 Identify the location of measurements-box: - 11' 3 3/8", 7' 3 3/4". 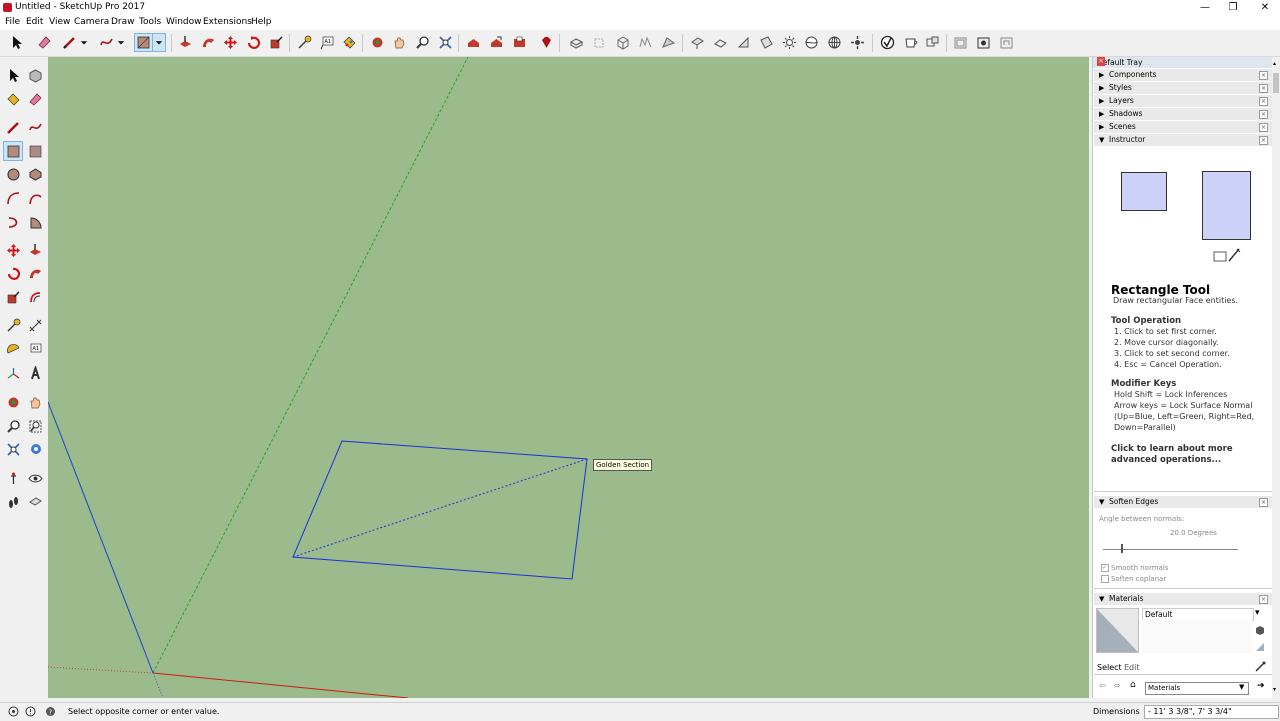
(1211, 712).